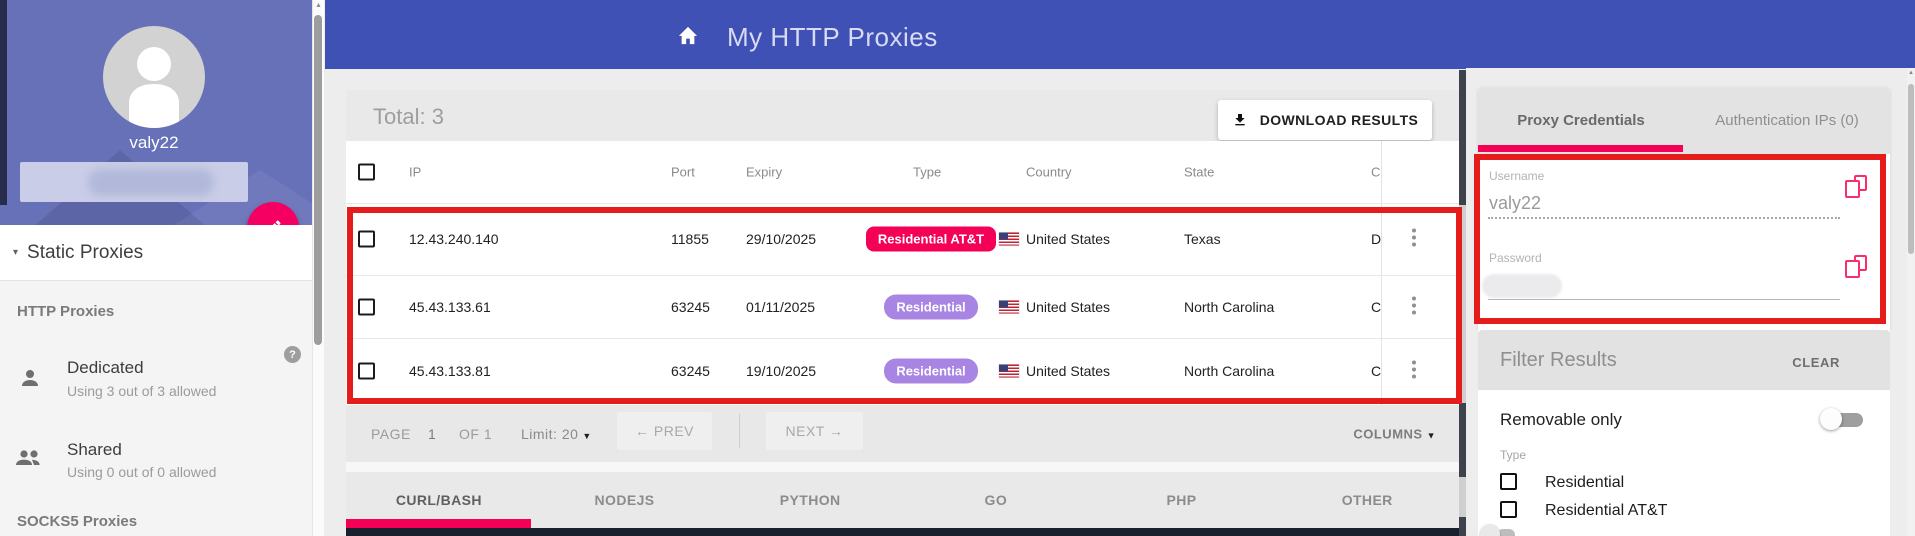  What do you see at coordinates (1394, 433) in the screenshot?
I see `columns-dropdown: COLUMNS ▼` at bounding box center [1394, 433].